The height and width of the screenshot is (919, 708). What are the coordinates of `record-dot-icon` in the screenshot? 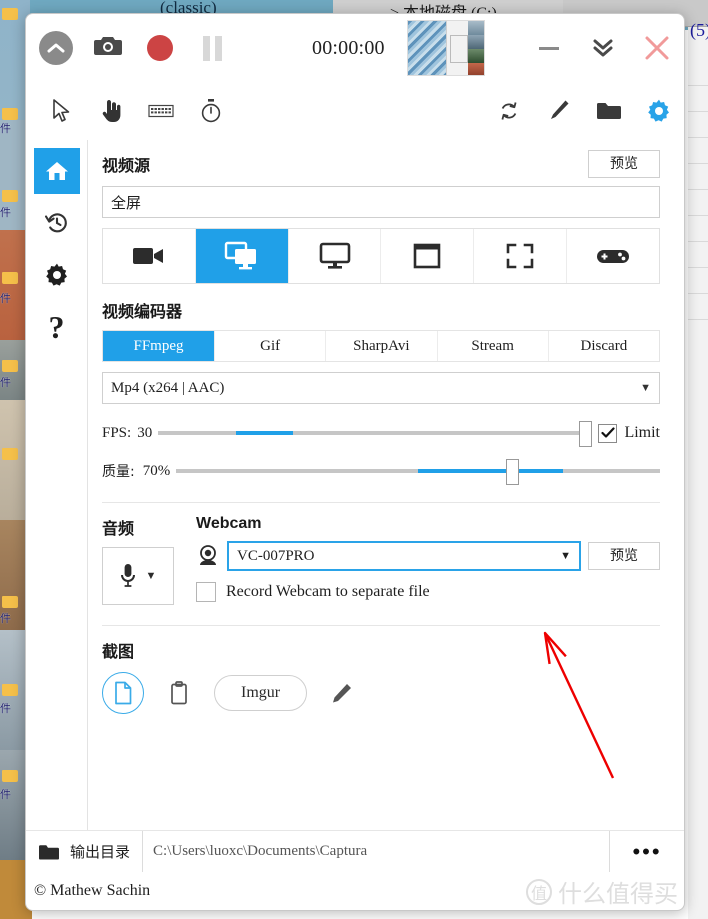 It's located at (160, 48).